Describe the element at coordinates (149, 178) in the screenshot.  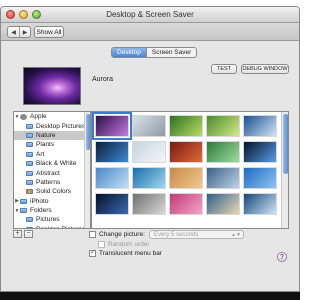
I see `ocean-thumb` at that location.